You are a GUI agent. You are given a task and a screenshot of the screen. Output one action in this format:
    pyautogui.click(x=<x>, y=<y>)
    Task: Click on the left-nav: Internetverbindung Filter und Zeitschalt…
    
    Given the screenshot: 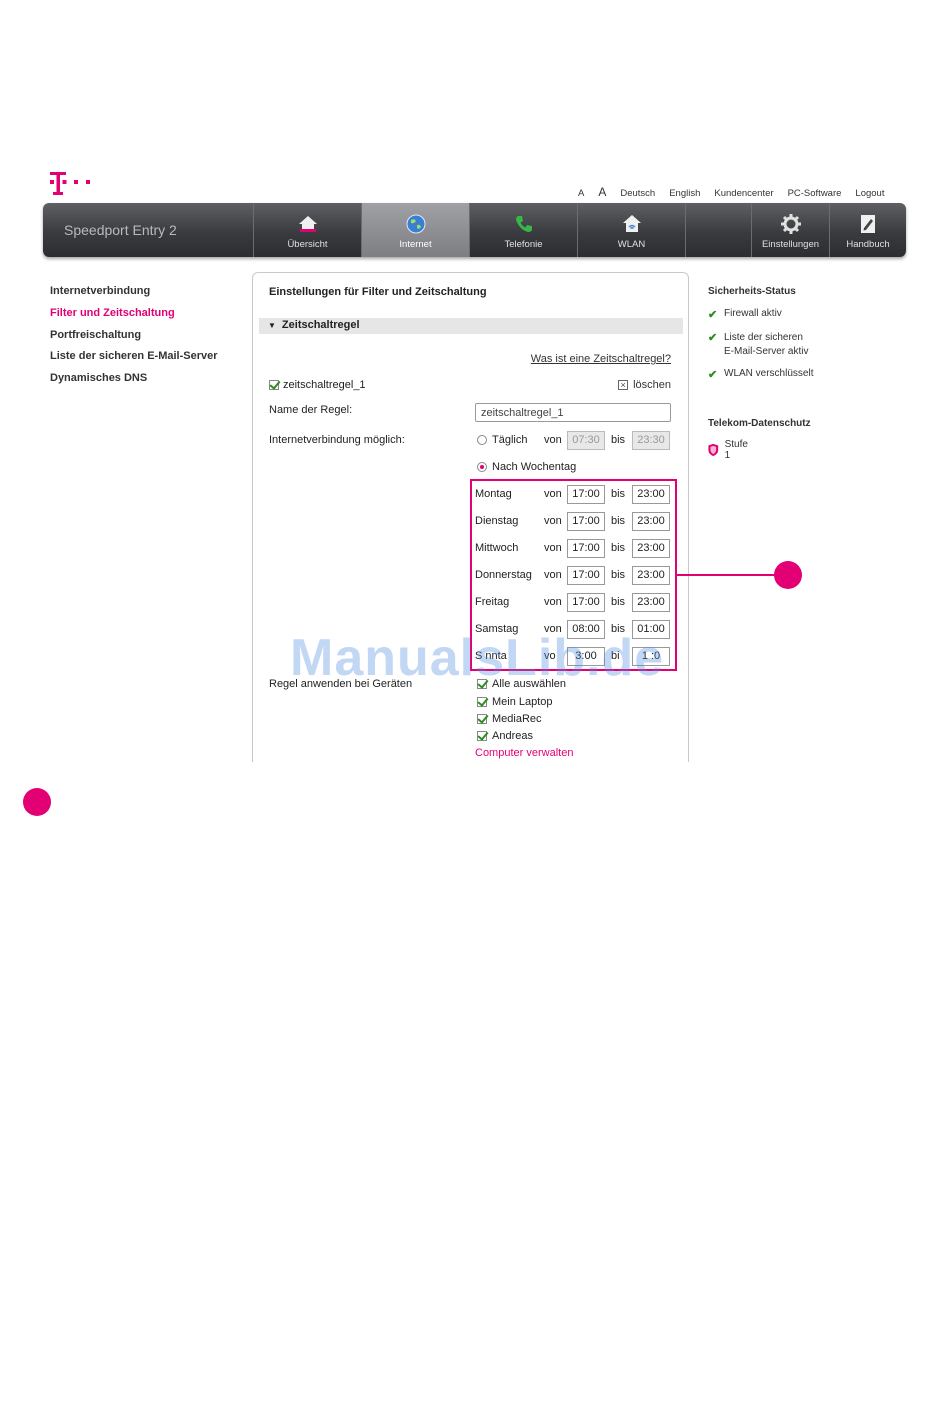 What is the action you would take?
    pyautogui.click(x=134, y=339)
    